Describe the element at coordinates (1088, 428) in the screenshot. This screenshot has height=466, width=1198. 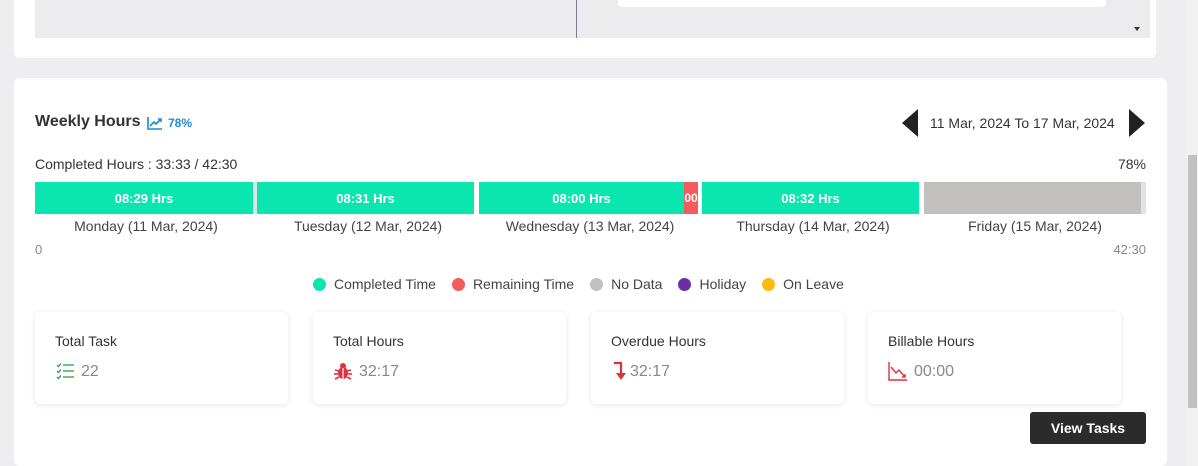
I see `view-tasks-button: View Tasks` at that location.